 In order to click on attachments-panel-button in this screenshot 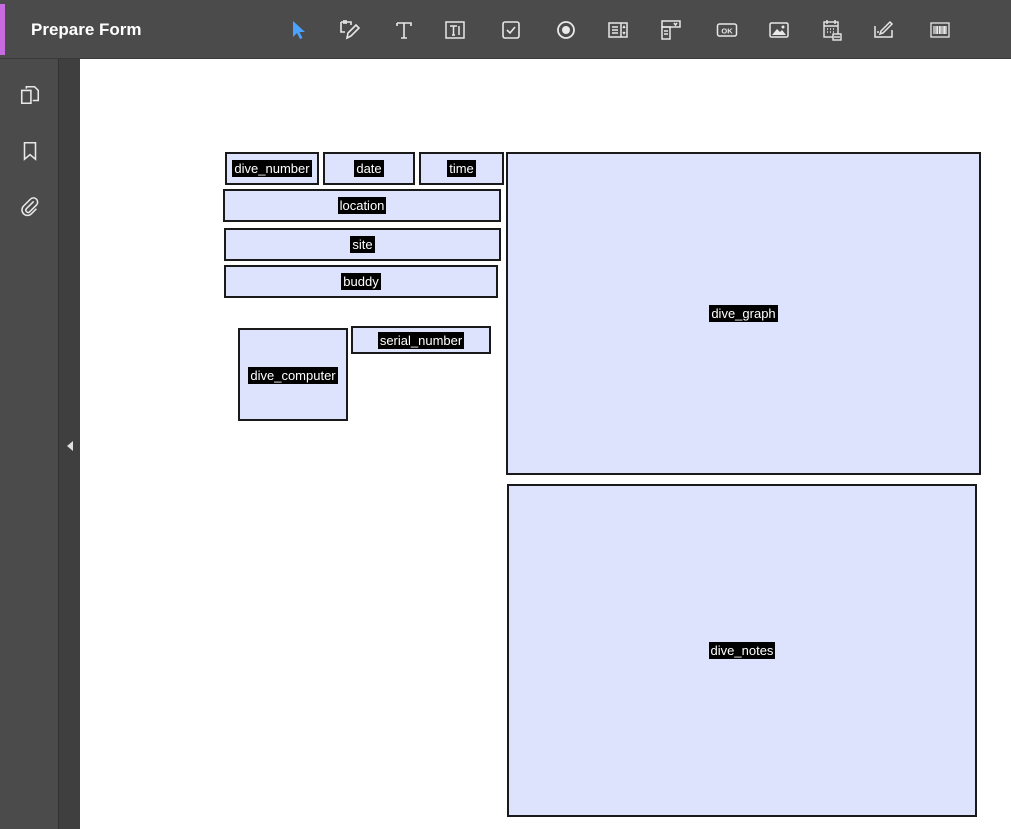, I will do `click(30, 206)`.